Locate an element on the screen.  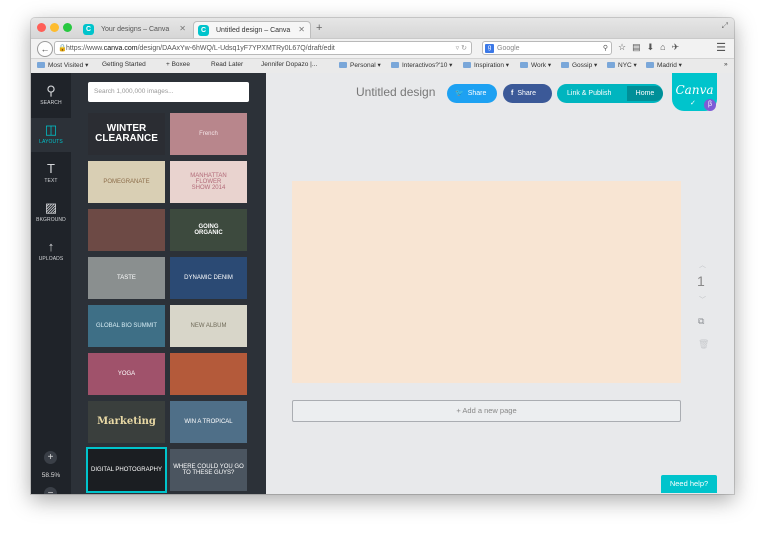
bookmark-madrid: Madrid ▾ is located at coordinates (664, 65).